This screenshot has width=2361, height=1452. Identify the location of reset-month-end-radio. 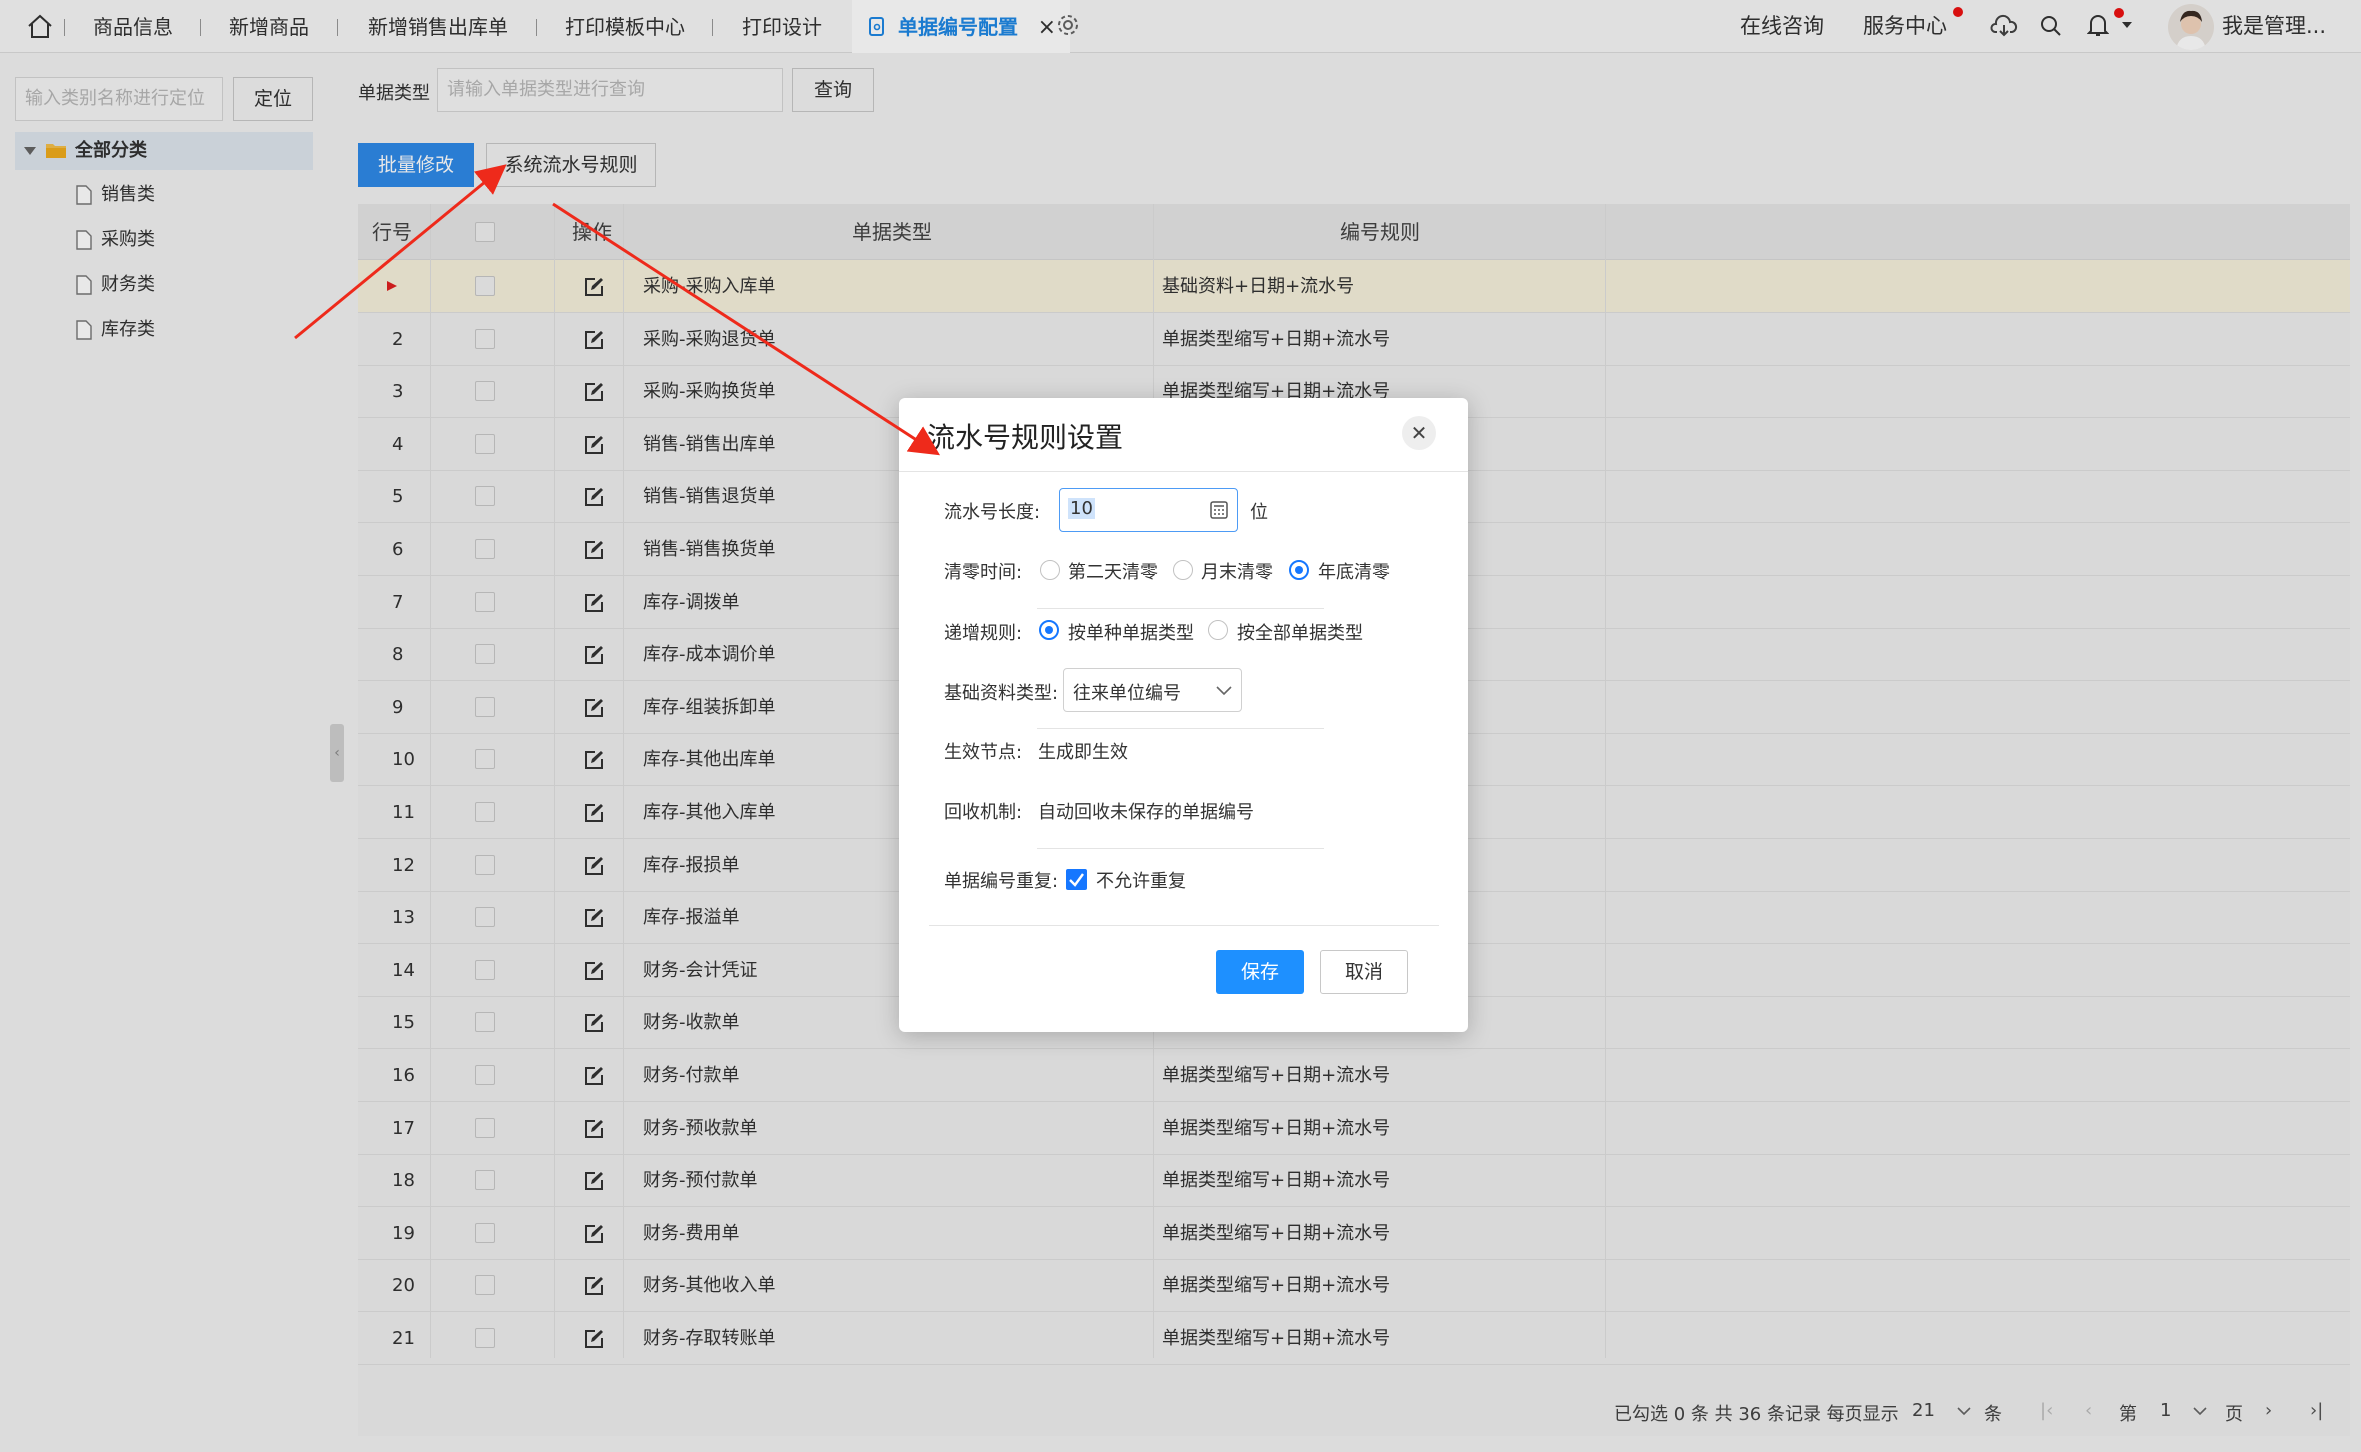
(1183, 570).